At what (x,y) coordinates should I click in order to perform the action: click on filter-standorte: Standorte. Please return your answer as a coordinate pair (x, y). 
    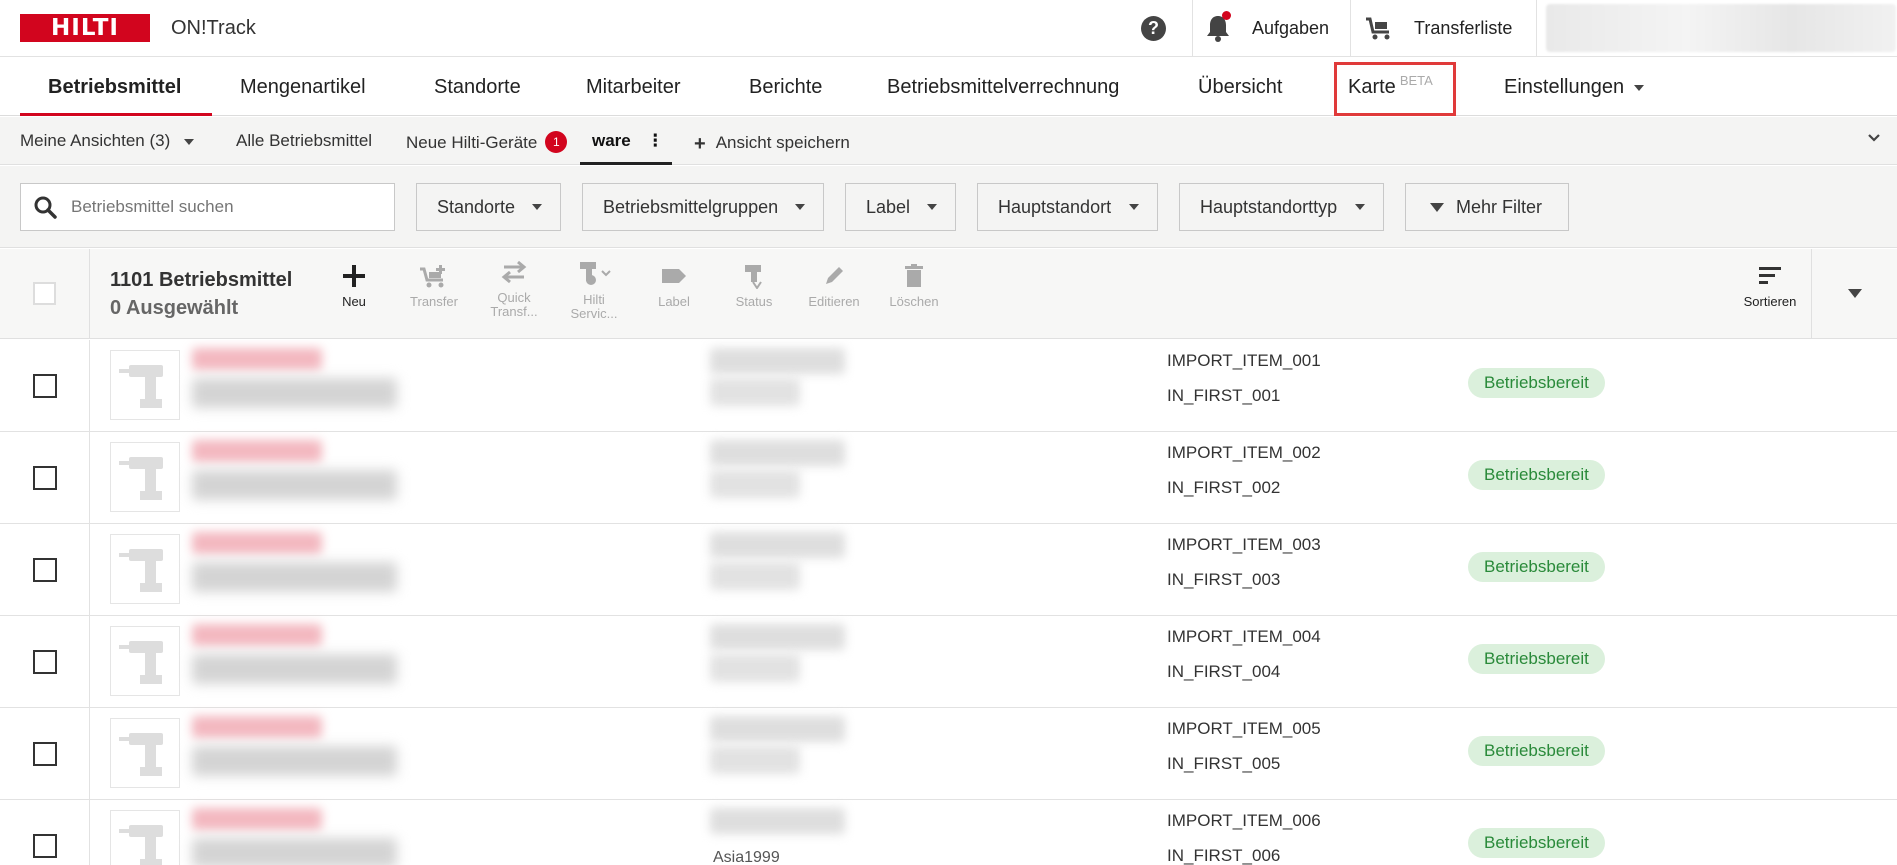
    Looking at the image, I should click on (488, 207).